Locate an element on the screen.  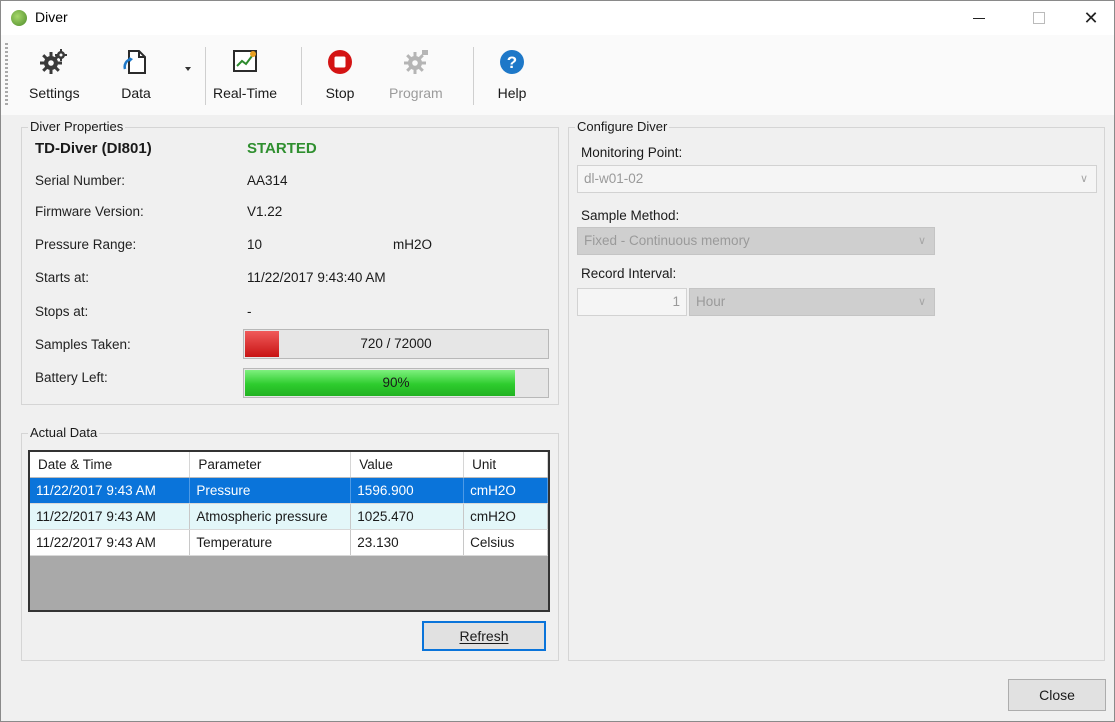
serial-number-label: Serial Number: is located at coordinates (80, 180).